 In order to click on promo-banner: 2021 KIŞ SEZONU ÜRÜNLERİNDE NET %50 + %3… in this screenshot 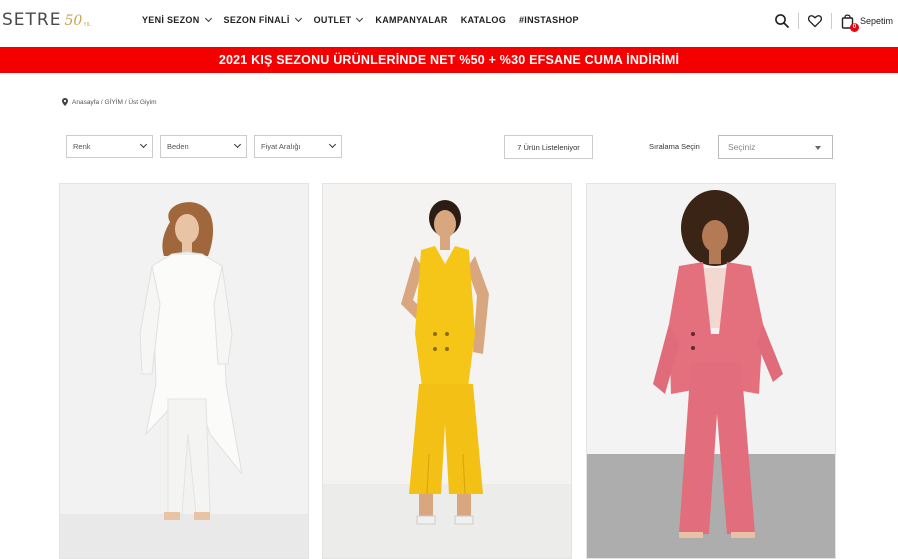, I will do `click(449, 60)`.